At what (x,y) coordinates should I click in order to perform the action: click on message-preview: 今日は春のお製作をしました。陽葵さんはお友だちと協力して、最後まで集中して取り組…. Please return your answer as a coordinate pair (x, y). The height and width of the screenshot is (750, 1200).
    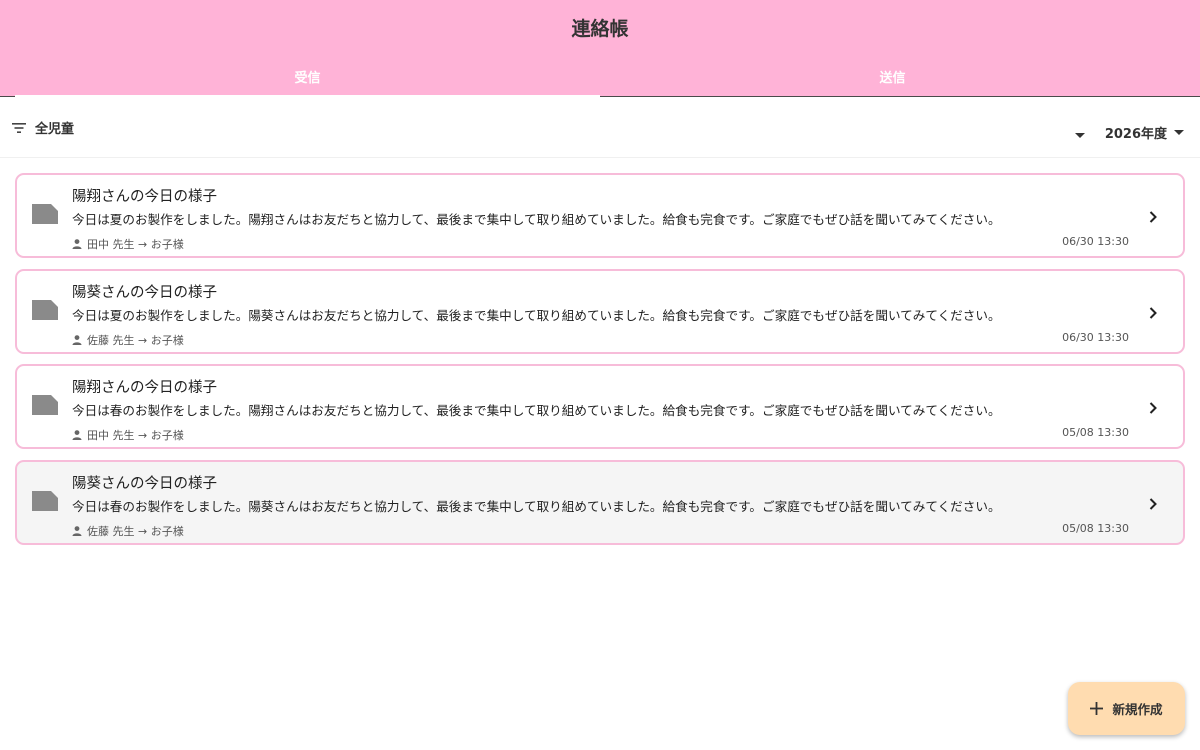
    Looking at the image, I should click on (536, 506).